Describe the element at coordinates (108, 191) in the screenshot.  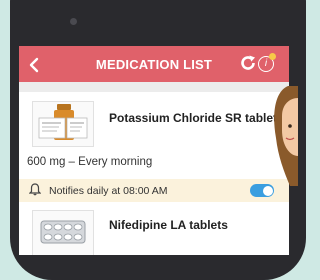
I see `notification-text: Notifies daily at 08:00 AM` at that location.